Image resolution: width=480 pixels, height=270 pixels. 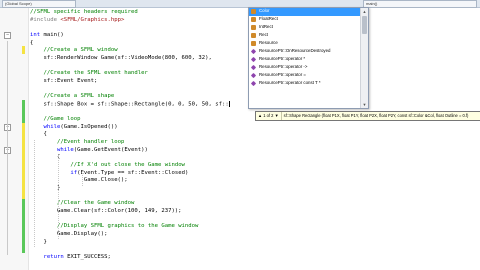 What do you see at coordinates (88, 73) in the screenshot?
I see `code-line: //Create the SFML event handler` at bounding box center [88, 73].